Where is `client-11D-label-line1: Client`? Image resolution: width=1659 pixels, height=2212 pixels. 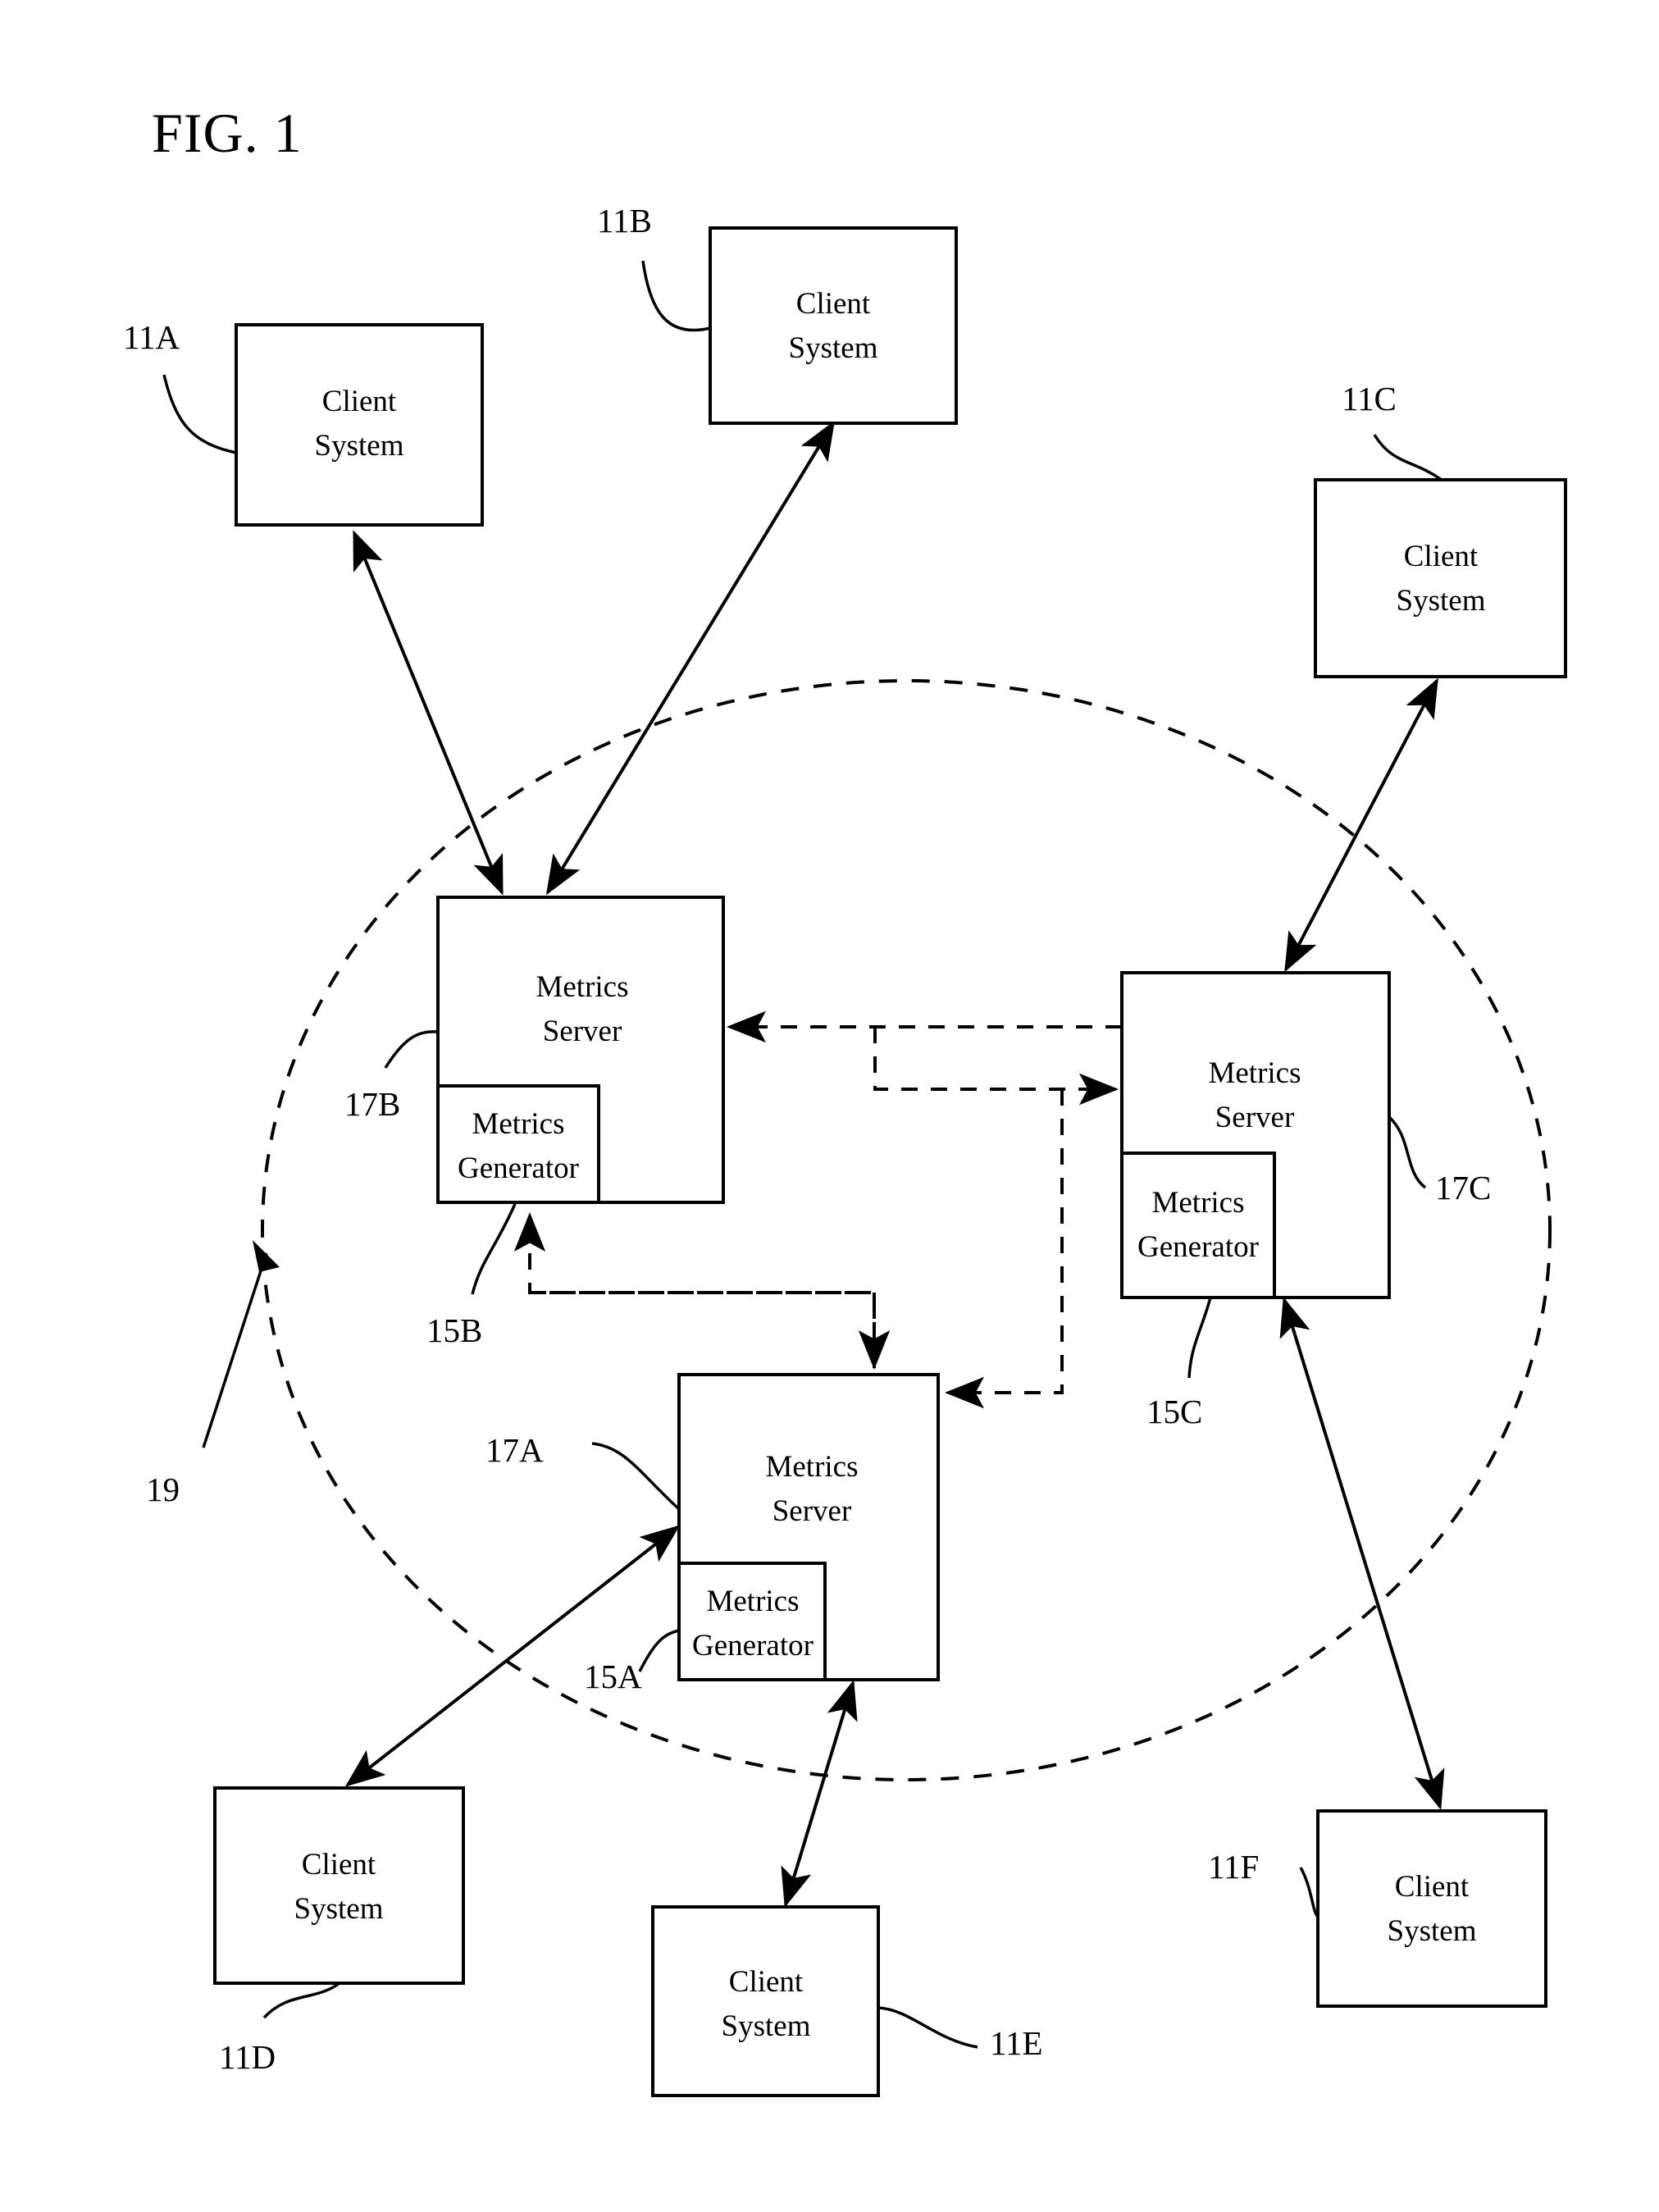 client-11D-label-line1: Client is located at coordinates (339, 1865).